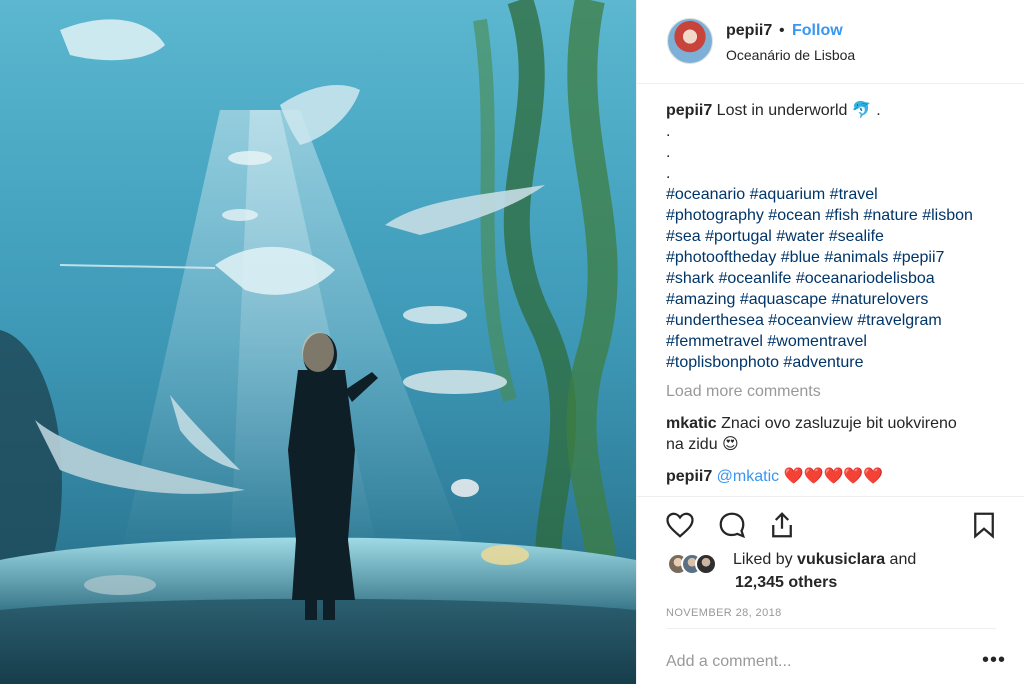  I want to click on post-header: pepii7 • Follow Oceanário de Lisboa, so click(830, 42).